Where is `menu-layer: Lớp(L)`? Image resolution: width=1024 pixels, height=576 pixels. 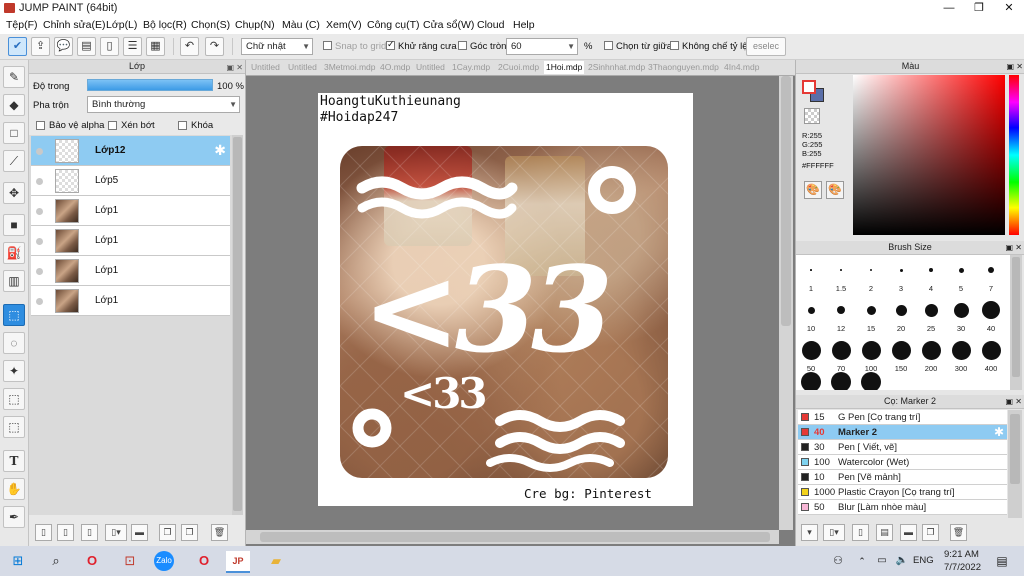 menu-layer: Lớp(L) is located at coordinates (121, 25).